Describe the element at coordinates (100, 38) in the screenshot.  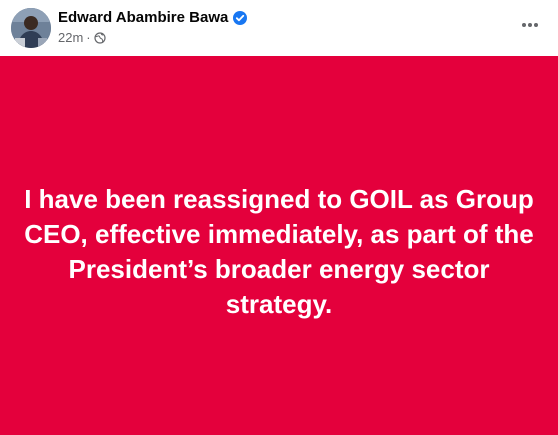
I see `globe-icon` at that location.